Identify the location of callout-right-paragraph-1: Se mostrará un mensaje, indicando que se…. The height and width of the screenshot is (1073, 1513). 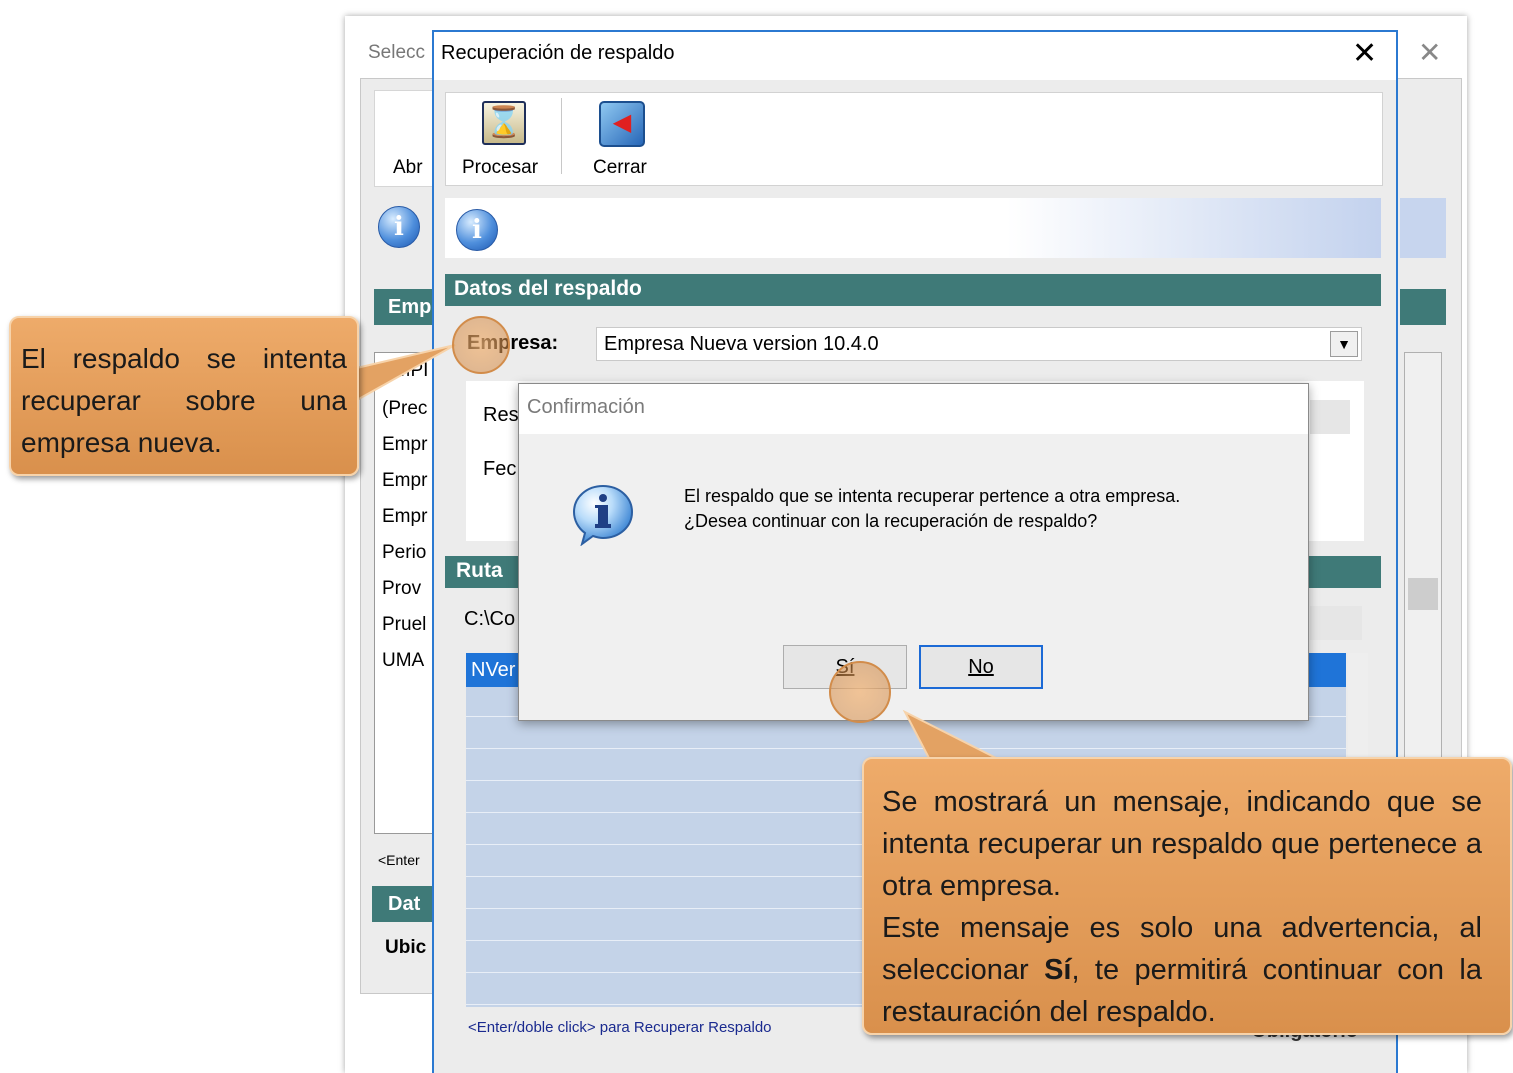
(1182, 844).